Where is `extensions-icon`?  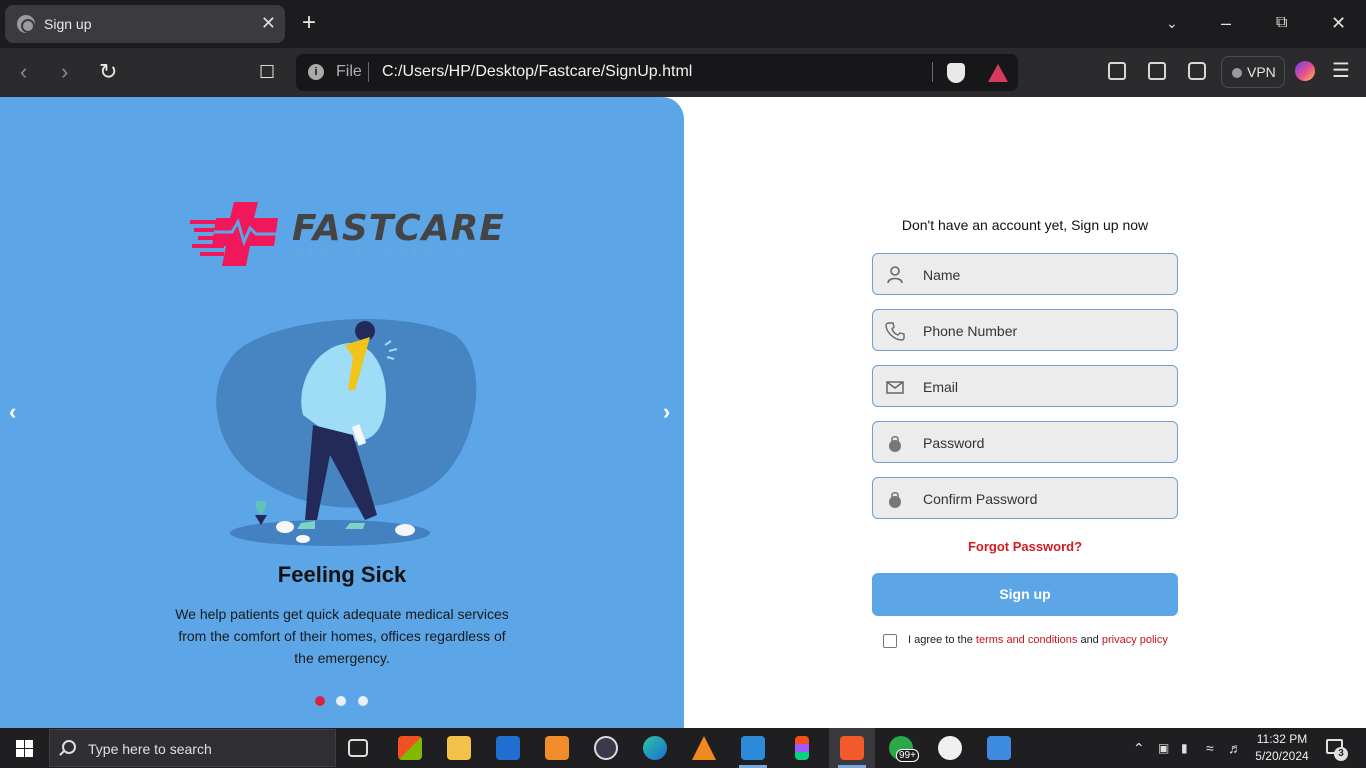
extensions-icon is located at coordinates (1117, 71).